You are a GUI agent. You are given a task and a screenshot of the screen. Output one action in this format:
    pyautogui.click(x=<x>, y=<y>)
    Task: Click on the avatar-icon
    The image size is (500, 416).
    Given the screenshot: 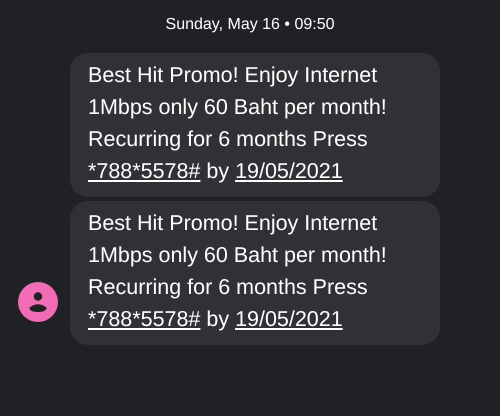 What is the action you would take?
    pyautogui.click(x=38, y=302)
    